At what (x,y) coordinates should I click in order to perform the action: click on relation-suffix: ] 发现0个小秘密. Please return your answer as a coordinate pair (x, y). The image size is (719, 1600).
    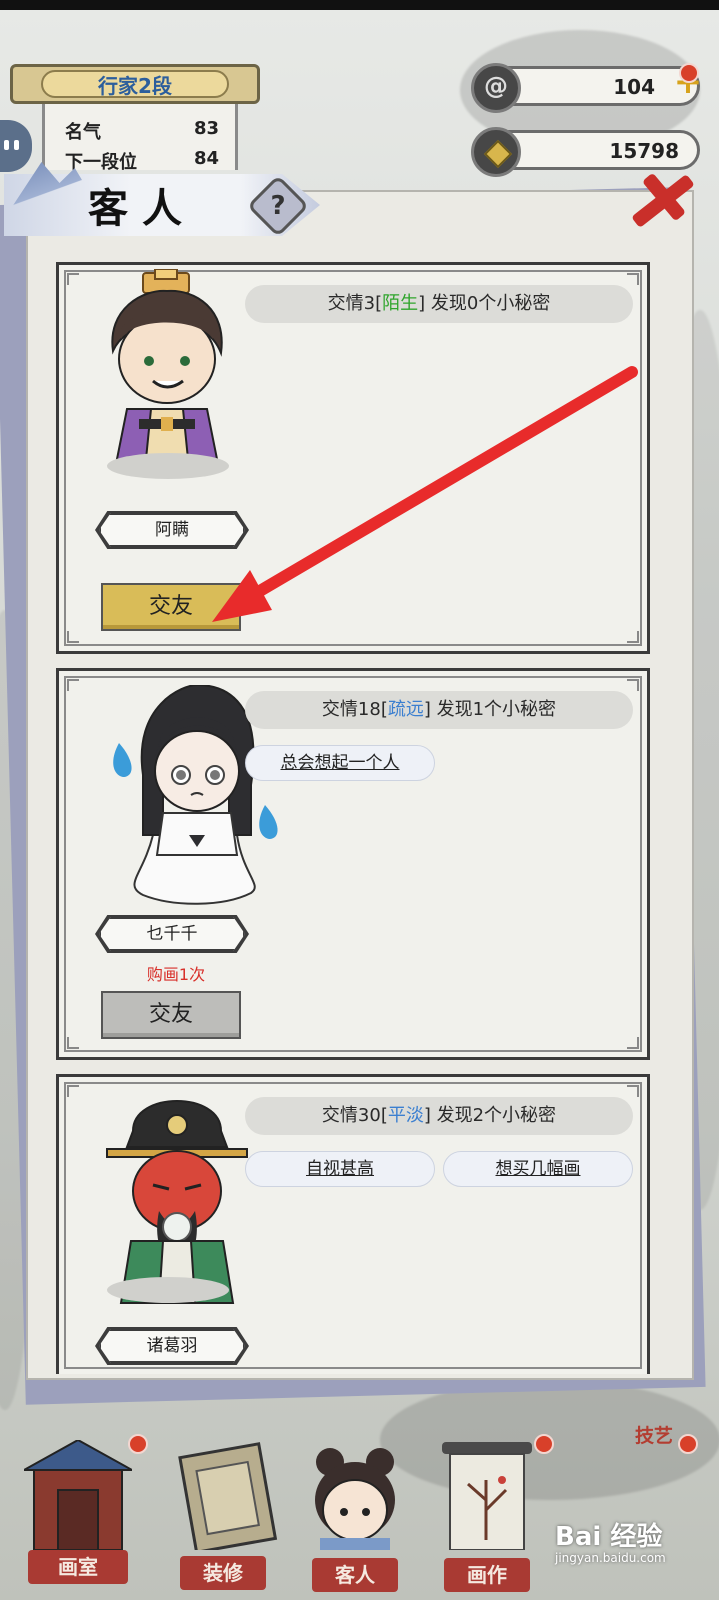
    Looking at the image, I should click on (484, 303).